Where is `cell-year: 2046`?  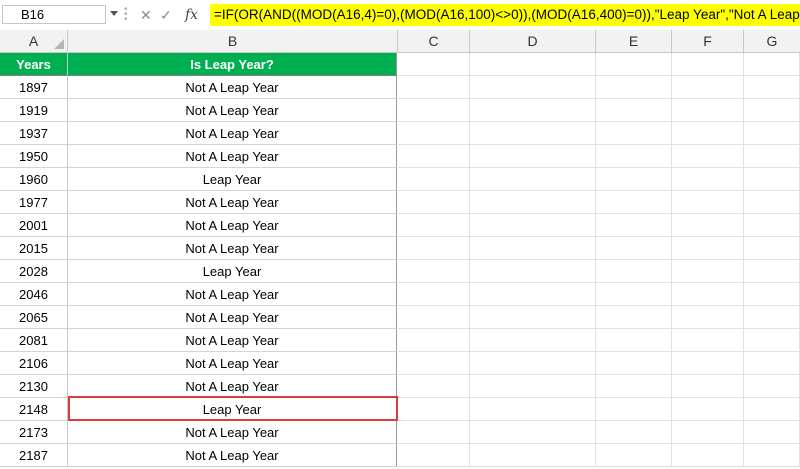
cell-year: 2046 is located at coordinates (34, 294).